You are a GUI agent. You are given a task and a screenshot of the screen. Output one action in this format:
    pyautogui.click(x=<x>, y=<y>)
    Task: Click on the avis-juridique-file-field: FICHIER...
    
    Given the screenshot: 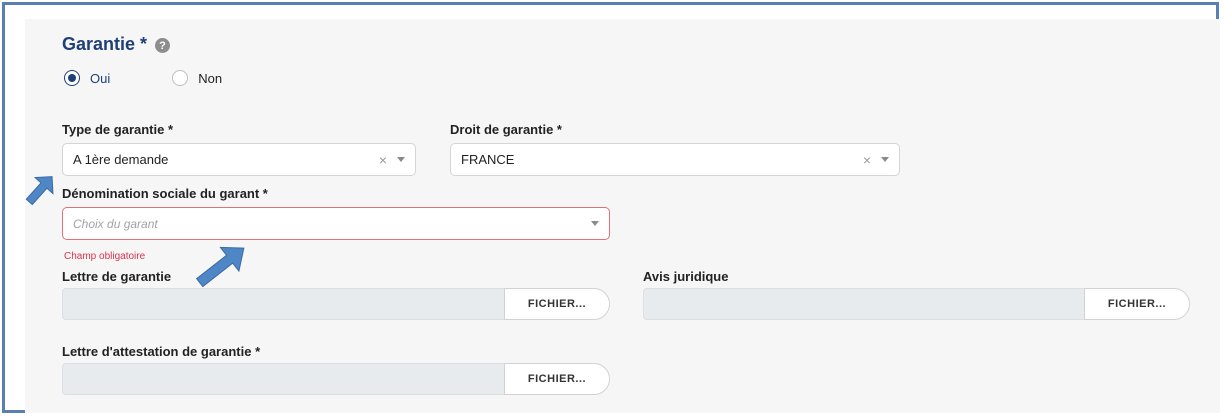 What is the action you would take?
    pyautogui.click(x=916, y=304)
    